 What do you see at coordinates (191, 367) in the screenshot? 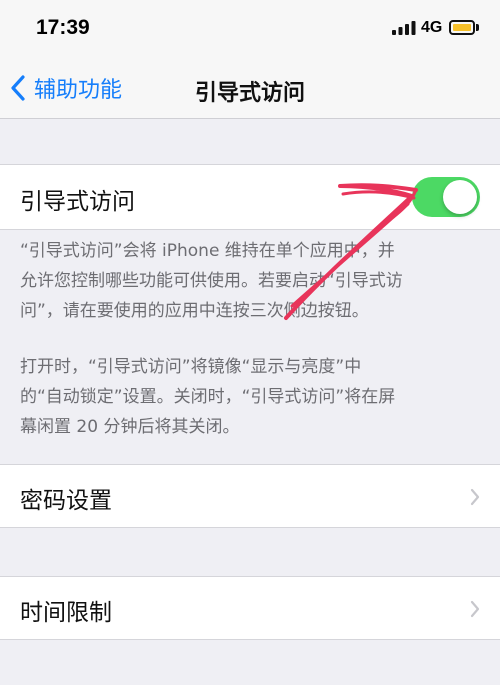
I see `description-line: 打开时，“引导式访问”将镜像“显示与亮度”中` at bounding box center [191, 367].